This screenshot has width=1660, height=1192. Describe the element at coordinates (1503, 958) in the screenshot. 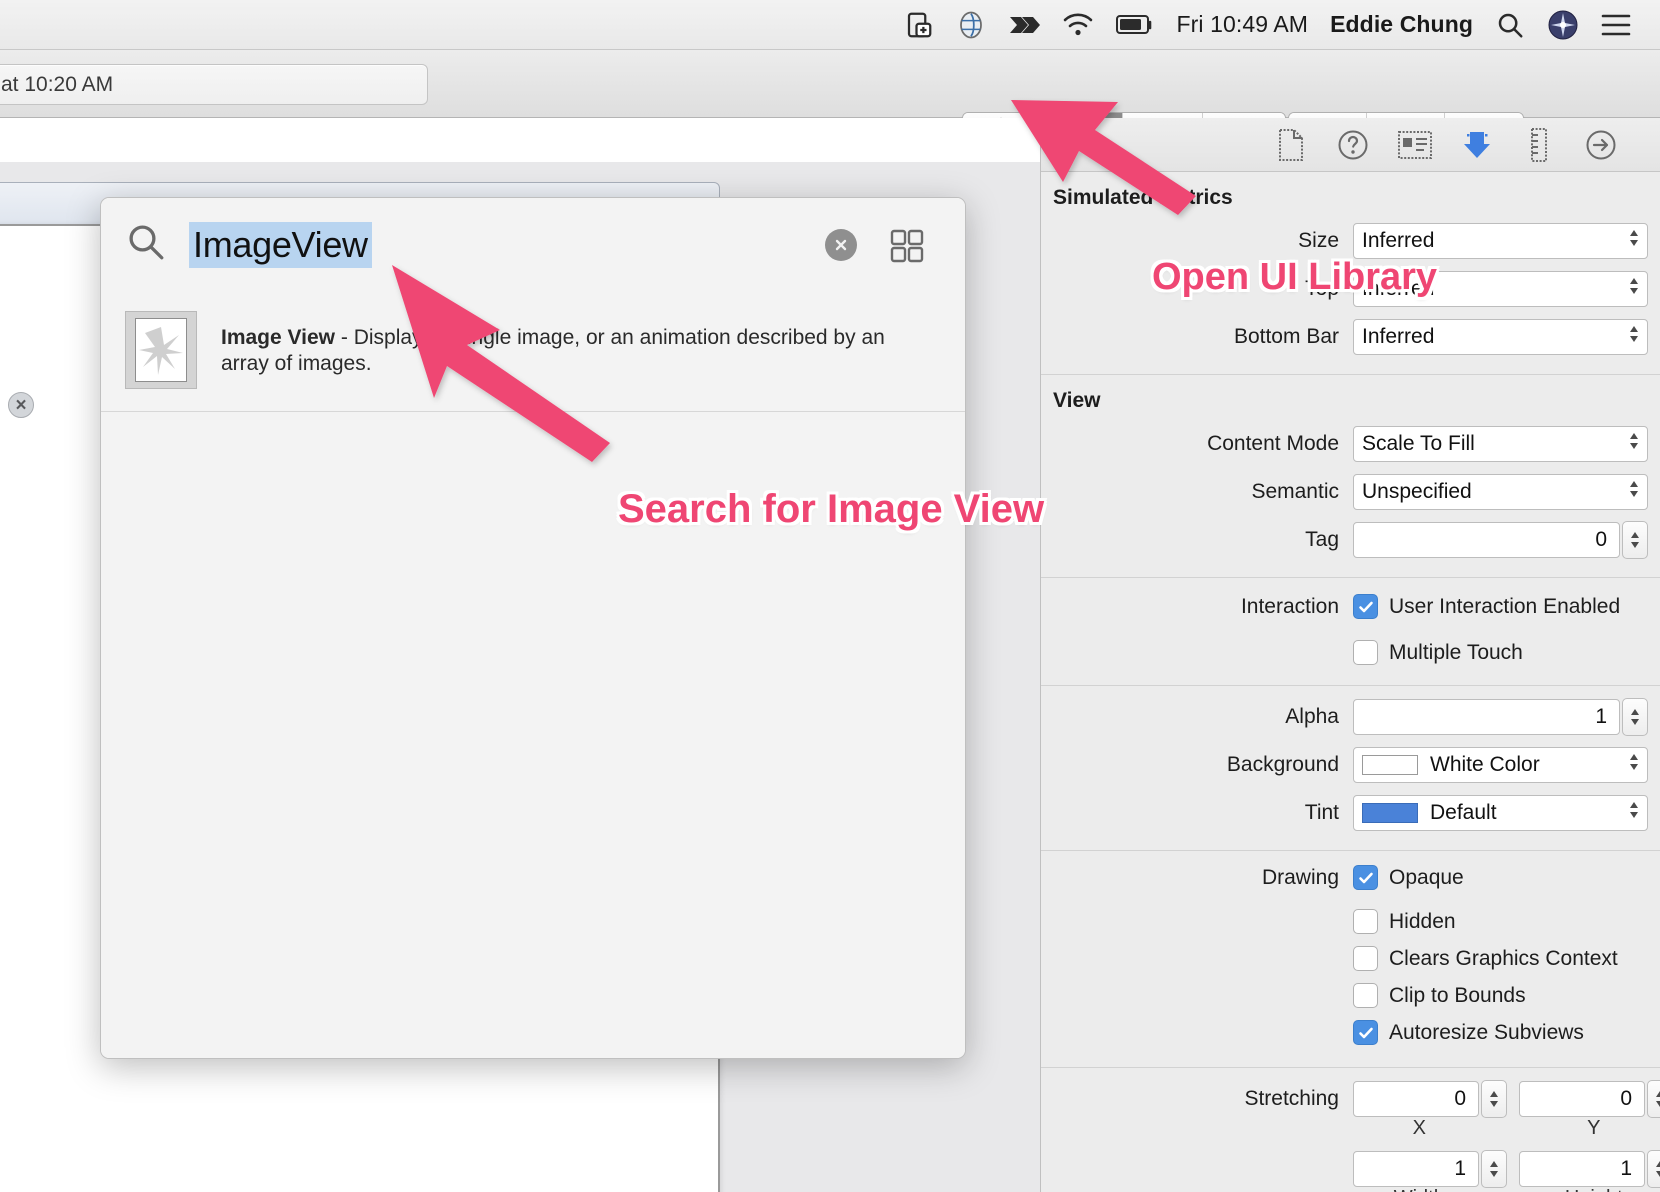

I see `checkbox-label: Clears Graphics Context` at that location.